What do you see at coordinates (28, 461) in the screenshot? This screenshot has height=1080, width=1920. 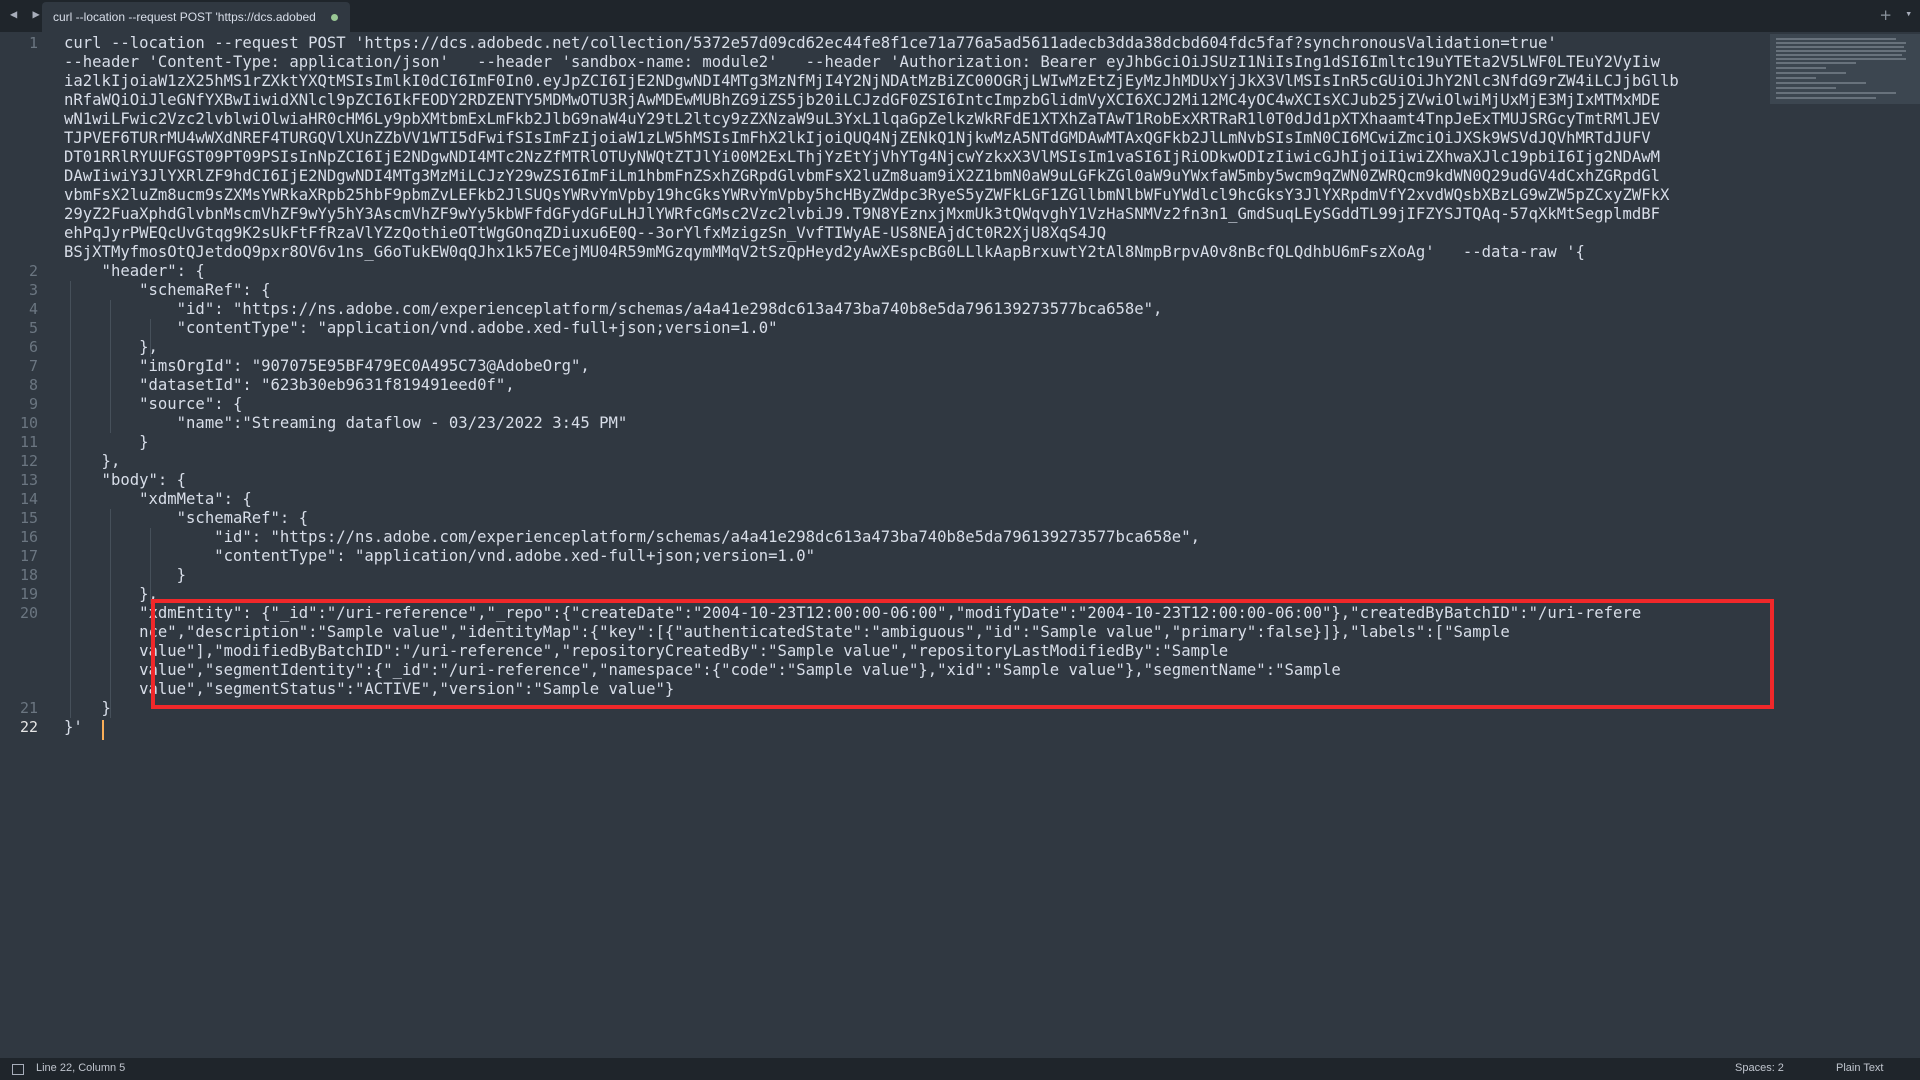 I see `line-number: 12` at bounding box center [28, 461].